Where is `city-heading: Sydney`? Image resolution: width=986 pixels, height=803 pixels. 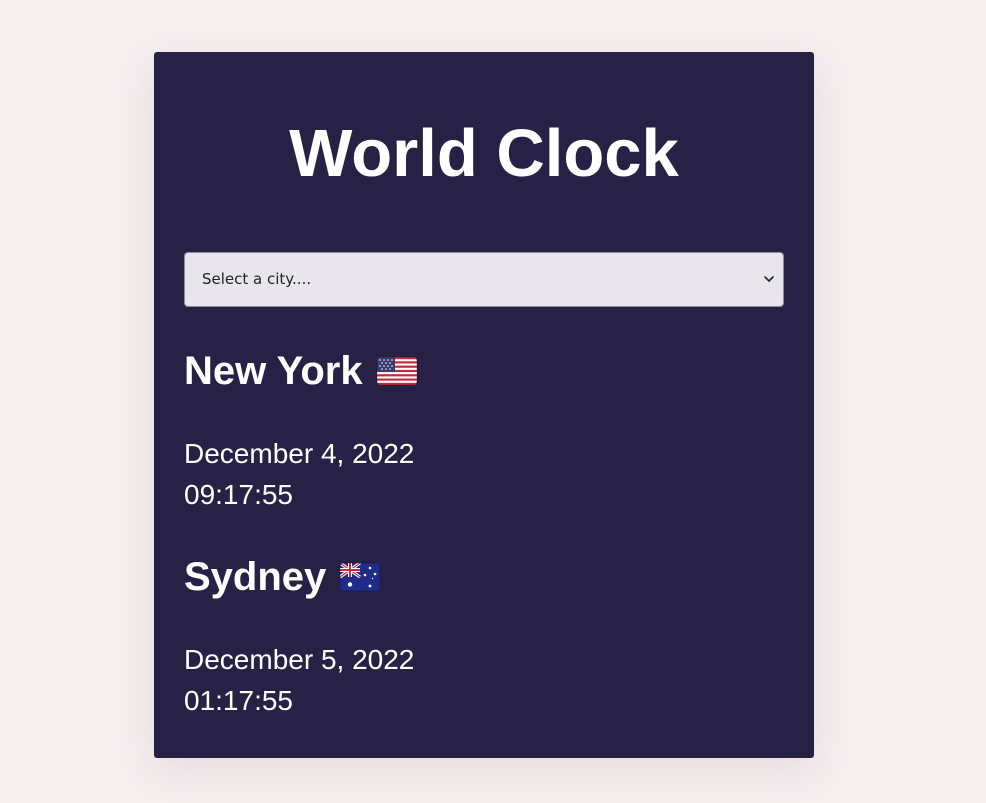 city-heading: Sydney is located at coordinates (484, 577).